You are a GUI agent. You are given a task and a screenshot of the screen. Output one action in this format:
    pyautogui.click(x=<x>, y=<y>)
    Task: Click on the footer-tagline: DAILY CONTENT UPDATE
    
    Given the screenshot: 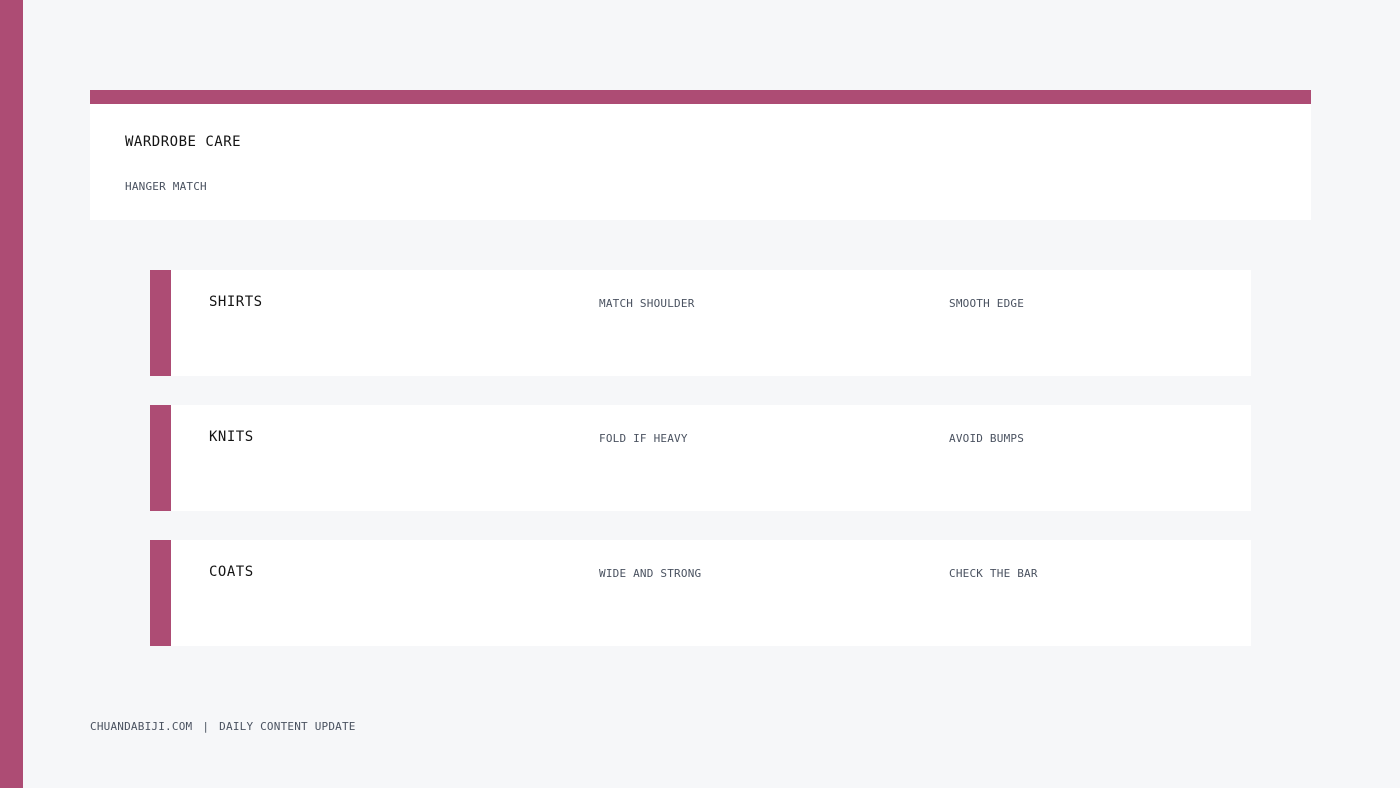 What is the action you would take?
    pyautogui.click(x=287, y=726)
    